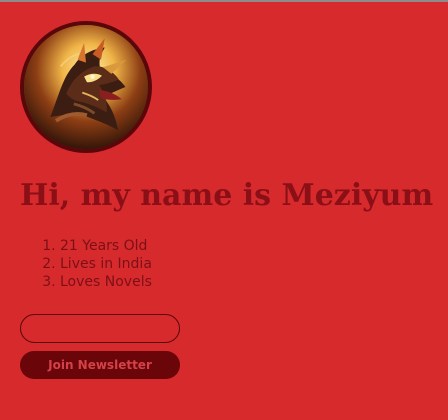 This screenshot has height=420, width=448. I want to click on list-item: 21 Years Old, so click(106, 246).